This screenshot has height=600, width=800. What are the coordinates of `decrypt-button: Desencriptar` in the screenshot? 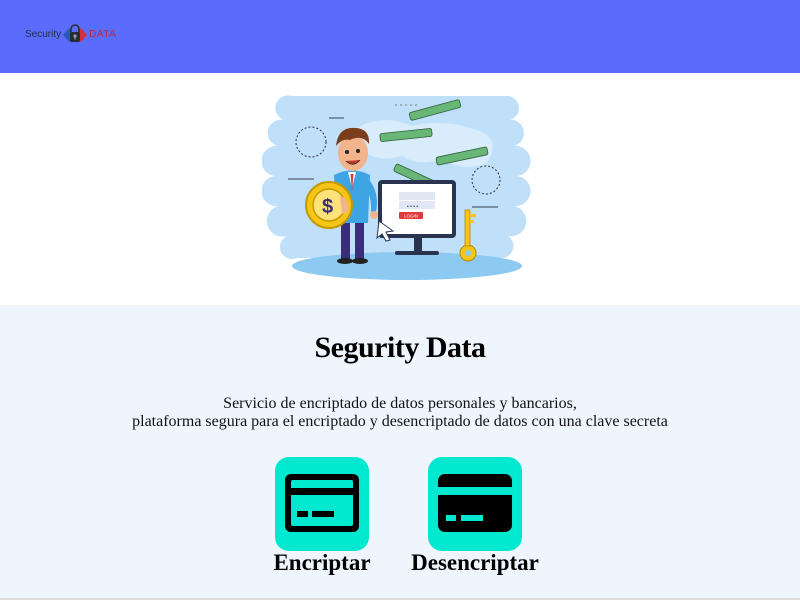 It's located at (475, 516).